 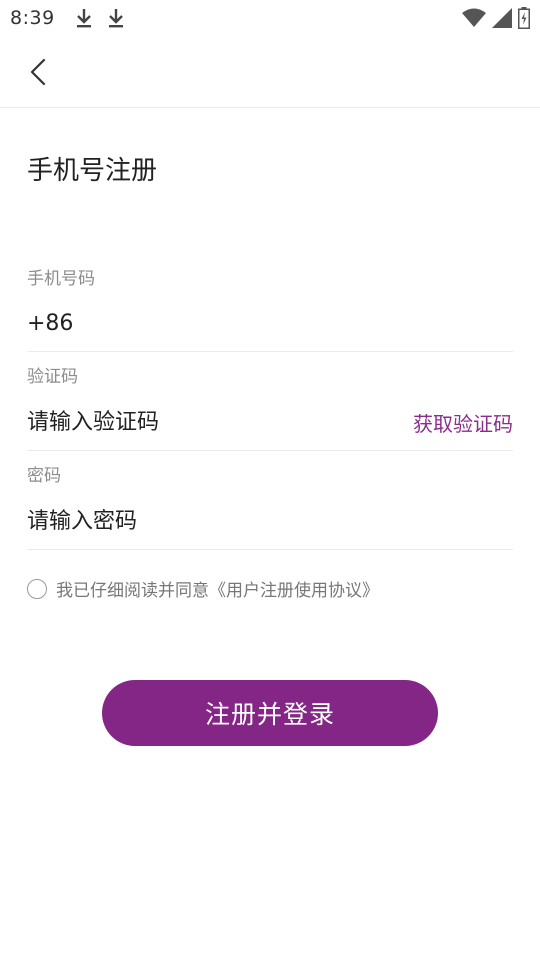 What do you see at coordinates (524, 18) in the screenshot?
I see `battery-icon` at bounding box center [524, 18].